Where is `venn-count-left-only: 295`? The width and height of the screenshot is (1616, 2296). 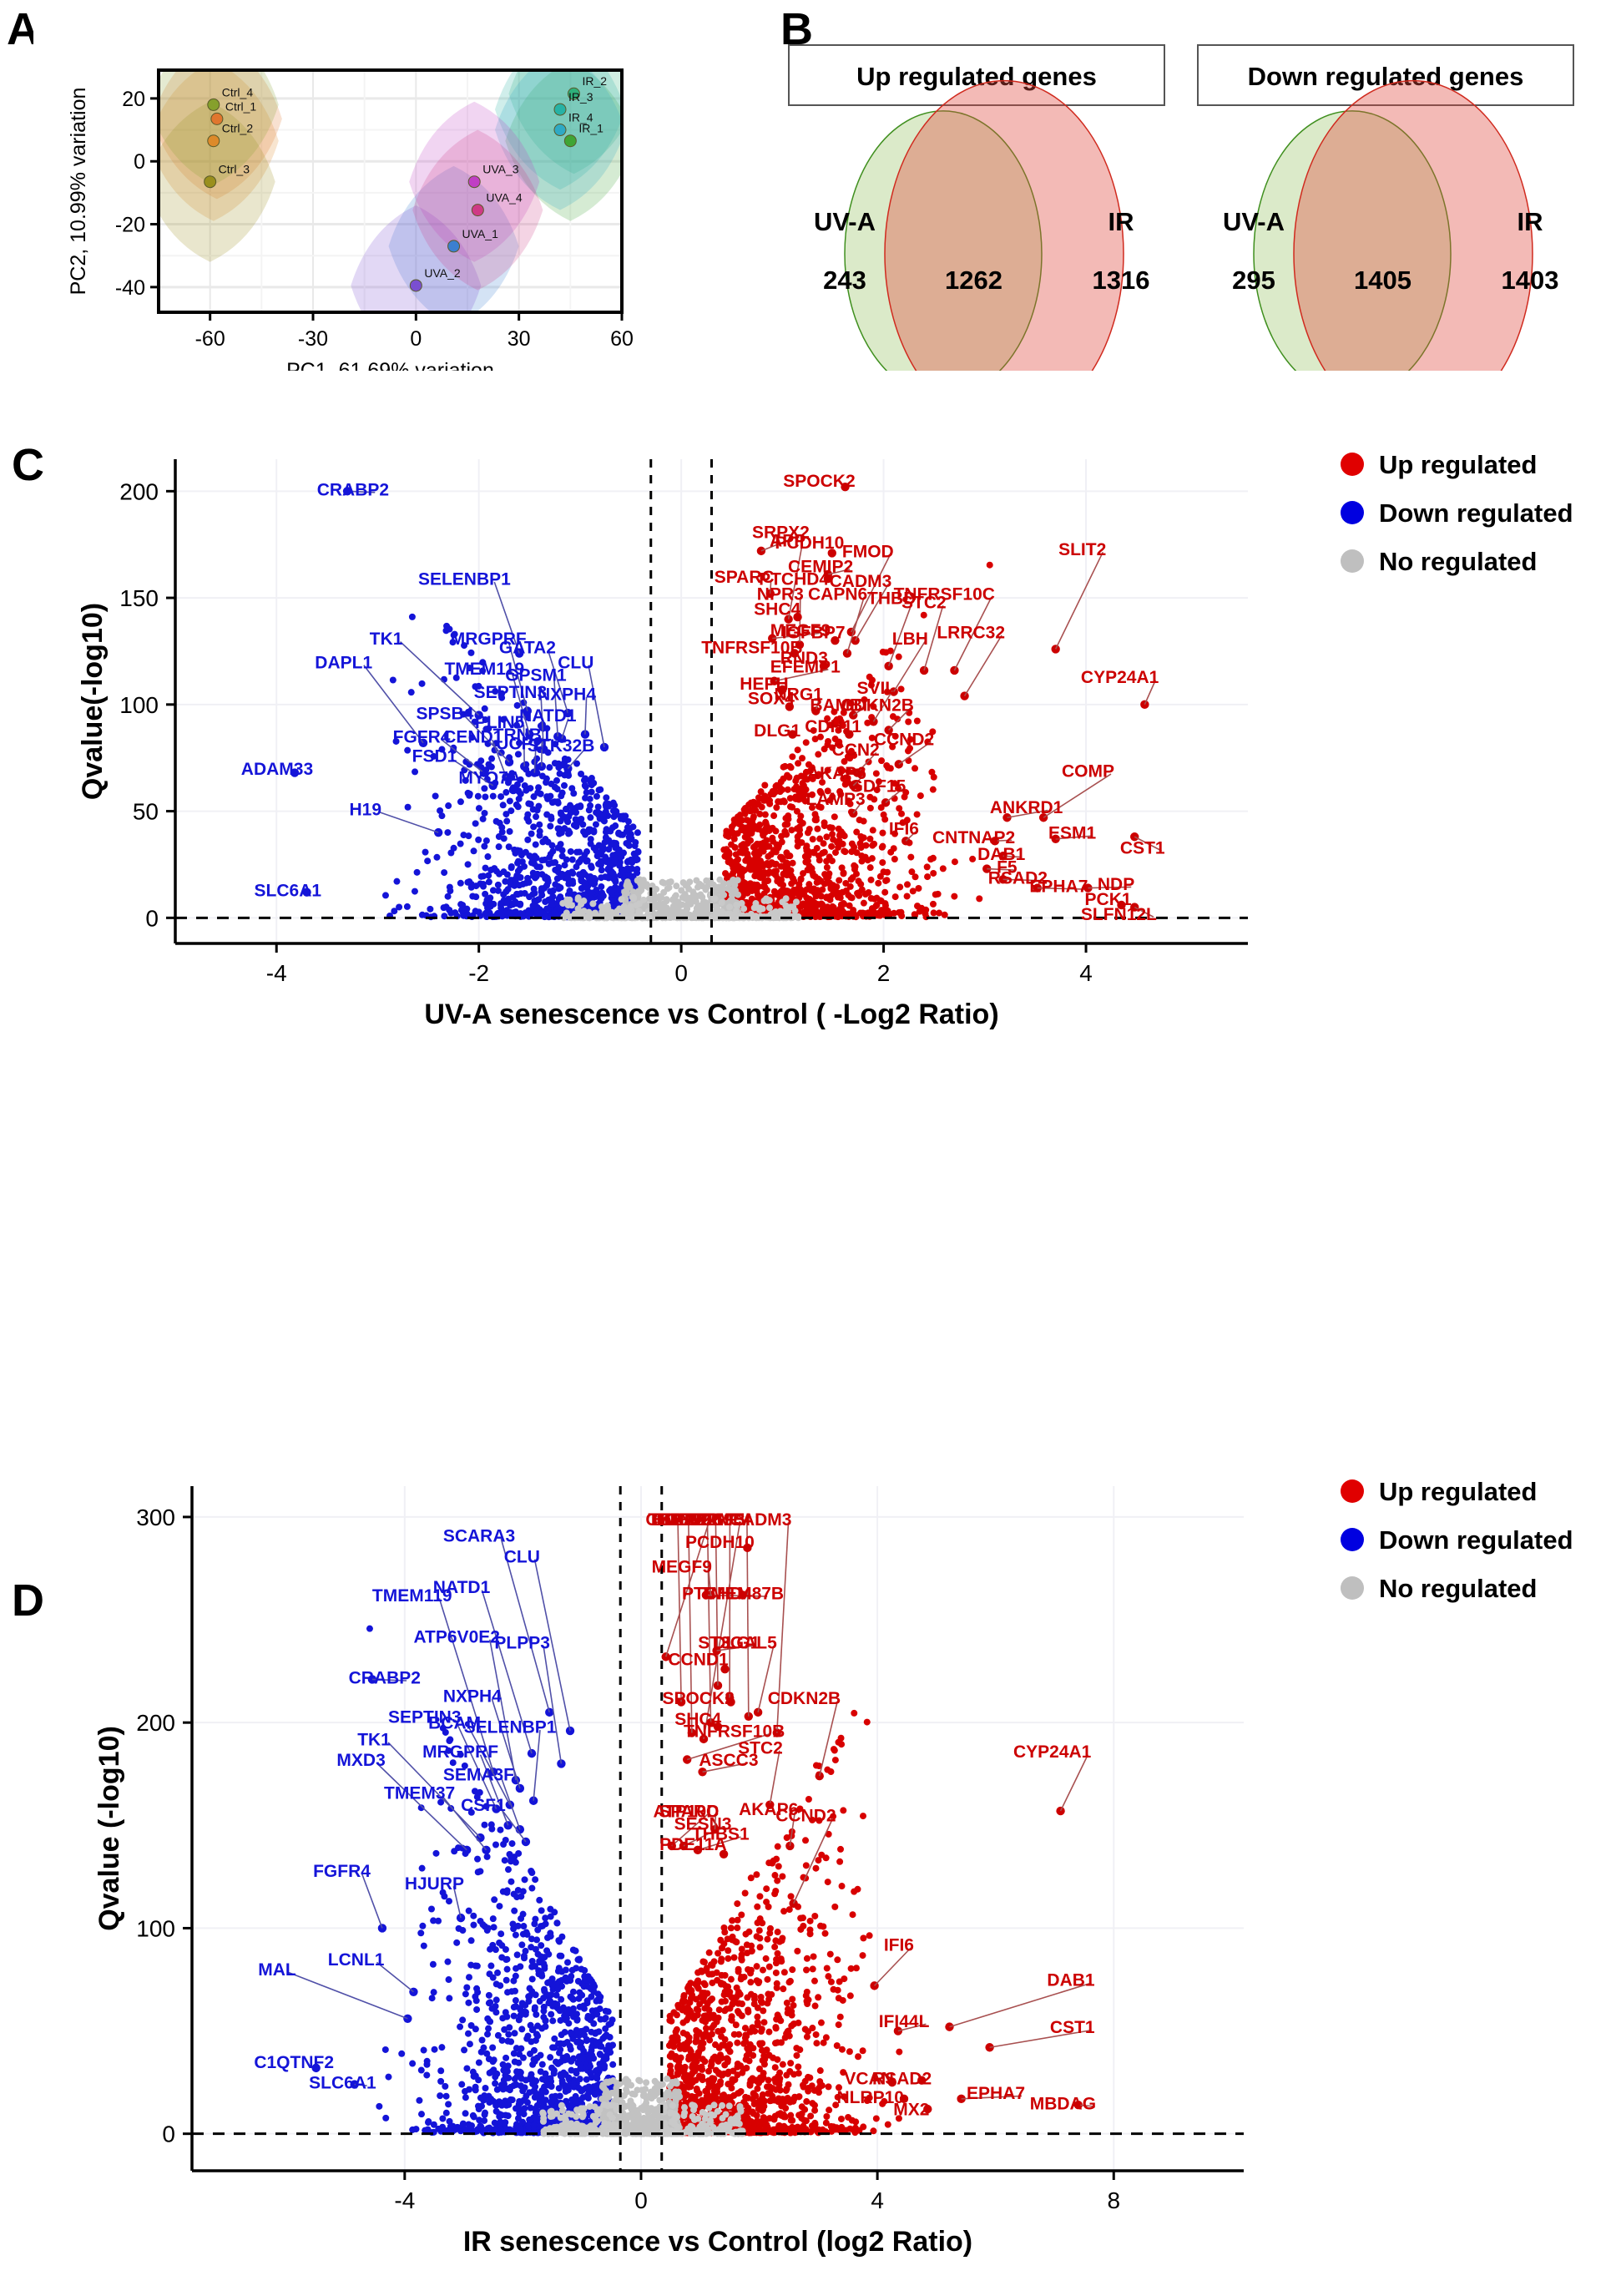
venn-count-left-only: 295 is located at coordinates (1253, 280).